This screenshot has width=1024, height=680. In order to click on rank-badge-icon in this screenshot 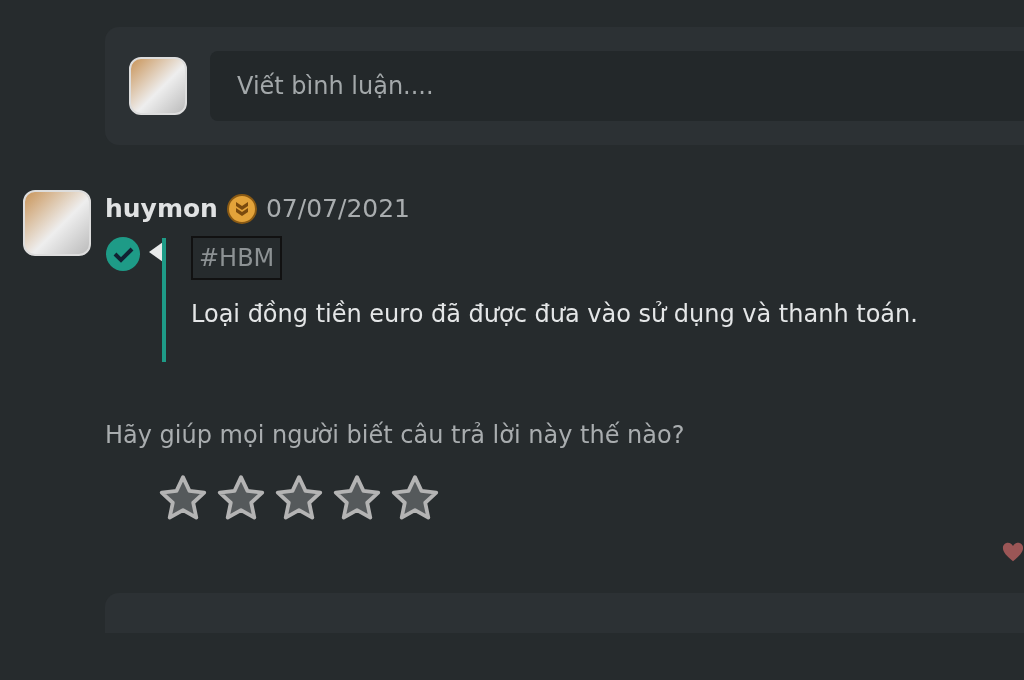, I will do `click(241, 208)`.